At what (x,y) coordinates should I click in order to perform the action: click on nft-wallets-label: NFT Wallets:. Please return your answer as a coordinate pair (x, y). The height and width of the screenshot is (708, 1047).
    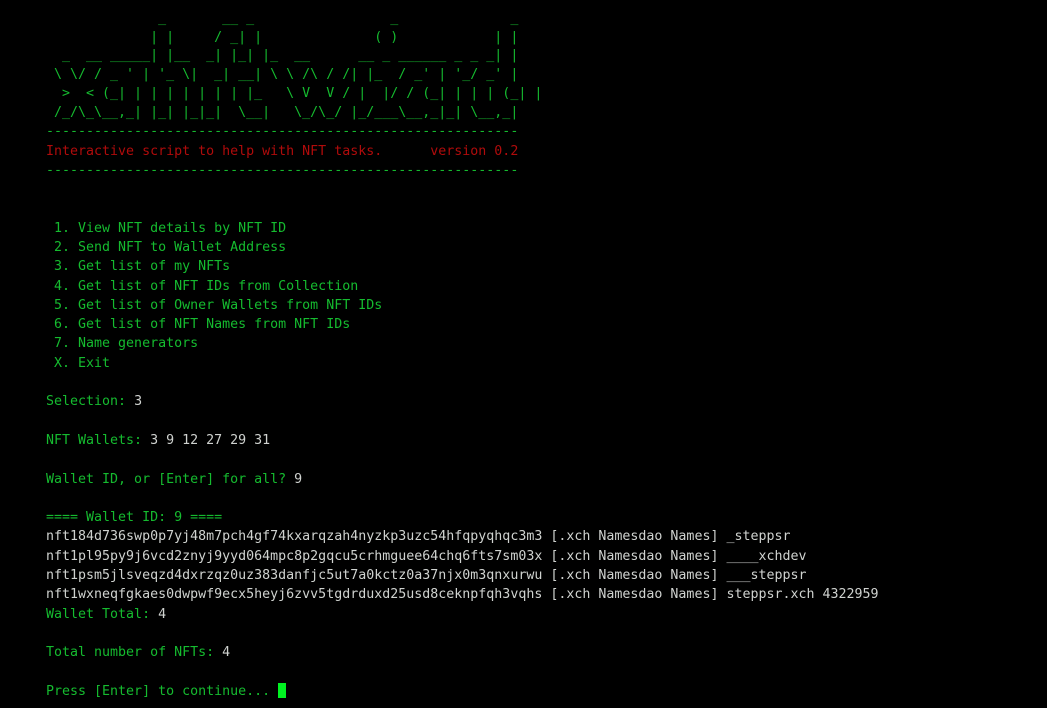
    Looking at the image, I should click on (98, 440).